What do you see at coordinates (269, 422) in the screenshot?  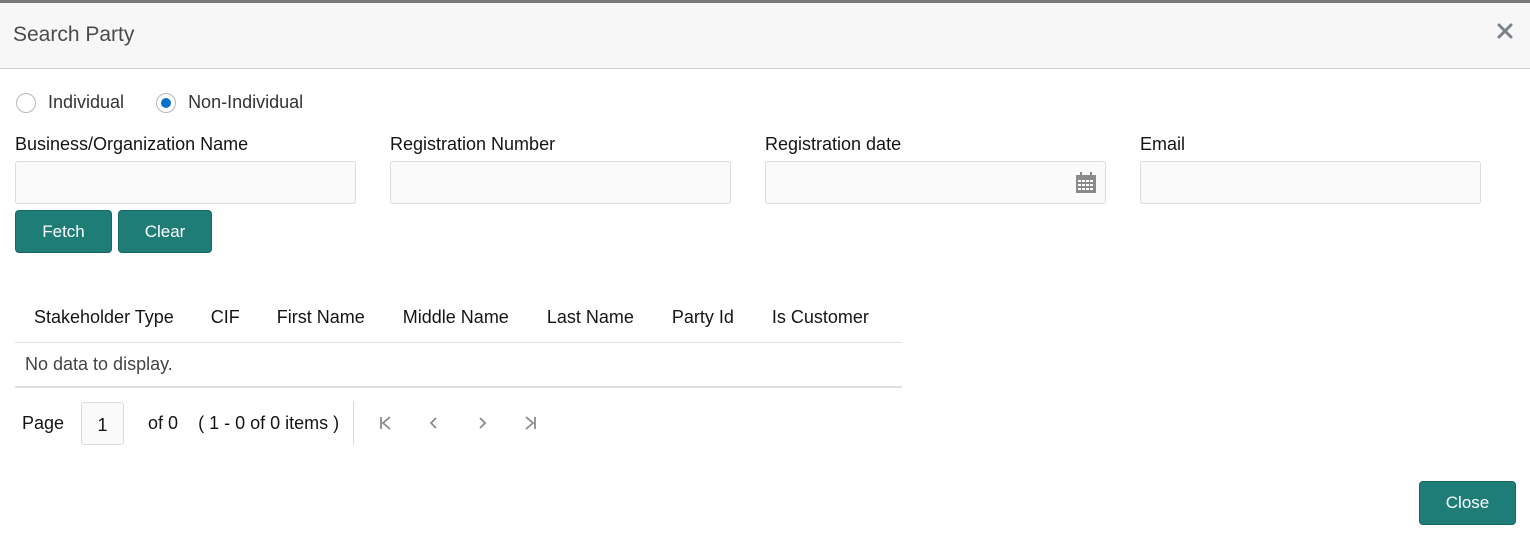 I see `items-range-label: ( 1 - 0 of 0 items )` at bounding box center [269, 422].